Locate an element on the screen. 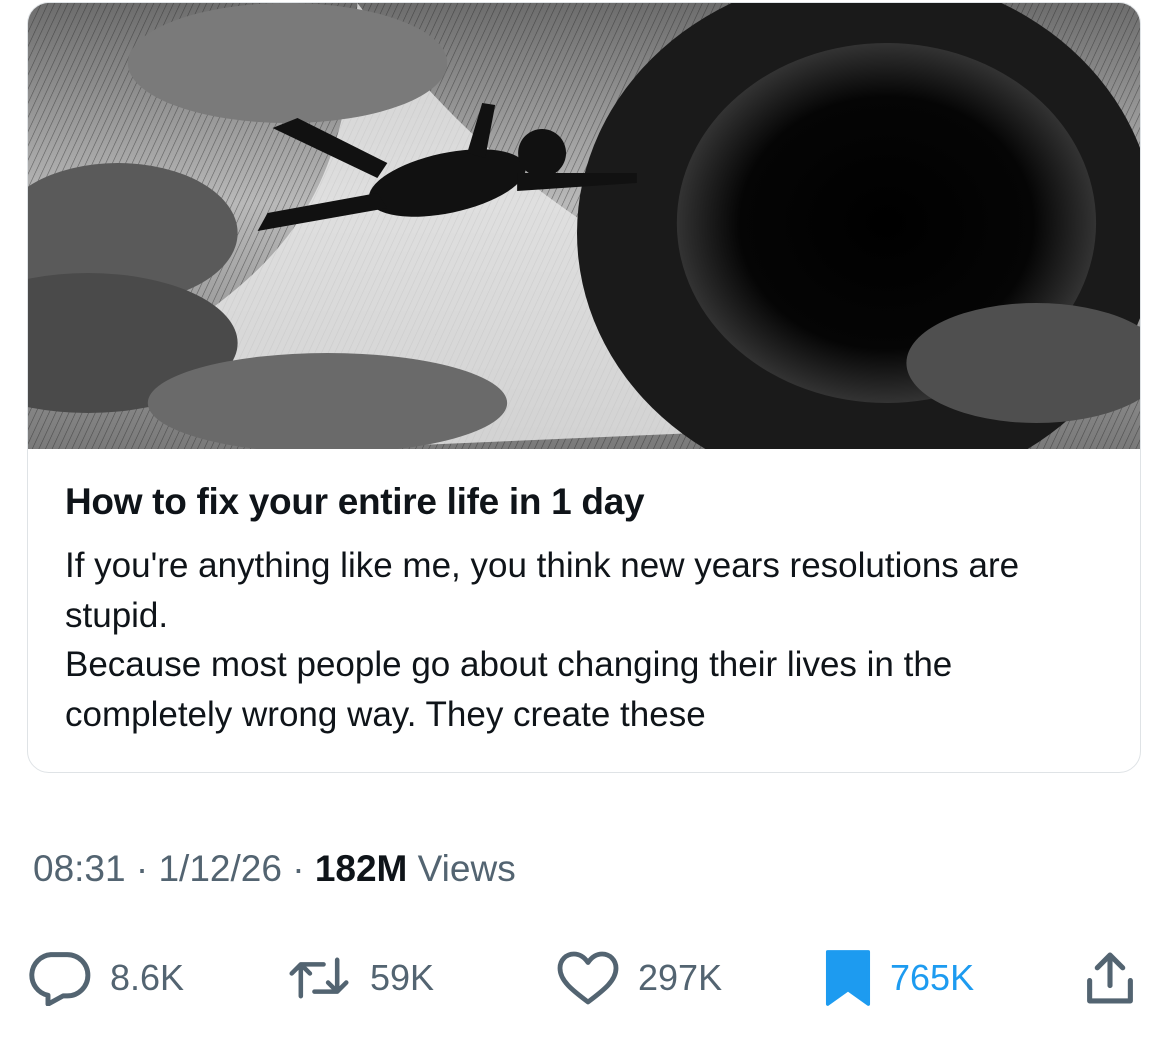 The image size is (1170, 1058). share-button is located at coordinates (1110, 978).